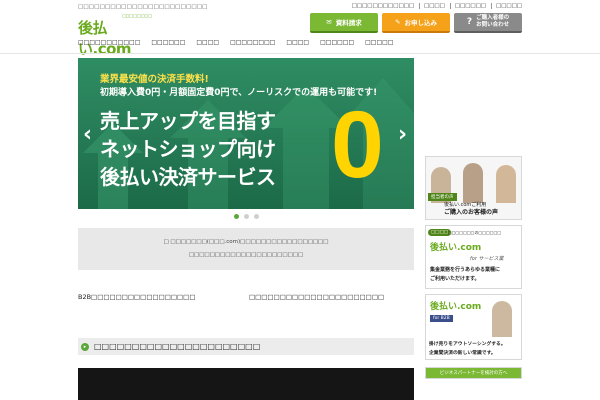 The width and height of the screenshot is (600, 400). What do you see at coordinates (300, 53) in the screenshot?
I see `nav-divider` at bounding box center [300, 53].